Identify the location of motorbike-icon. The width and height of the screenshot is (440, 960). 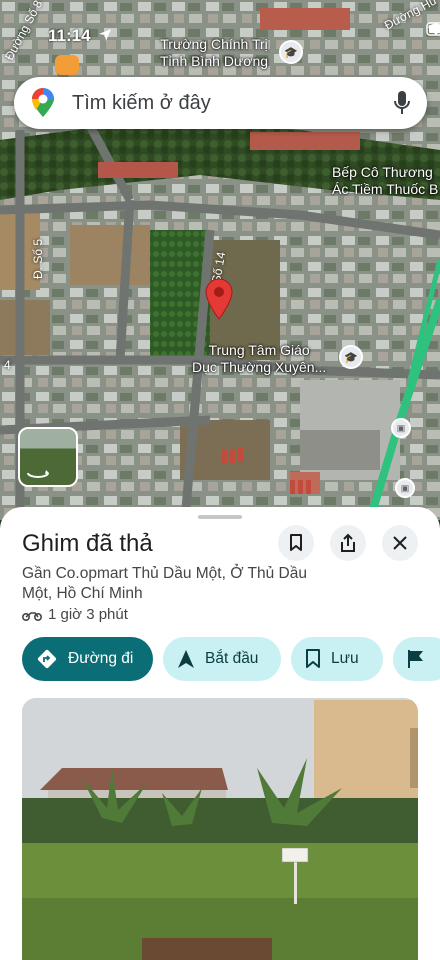
(32, 616).